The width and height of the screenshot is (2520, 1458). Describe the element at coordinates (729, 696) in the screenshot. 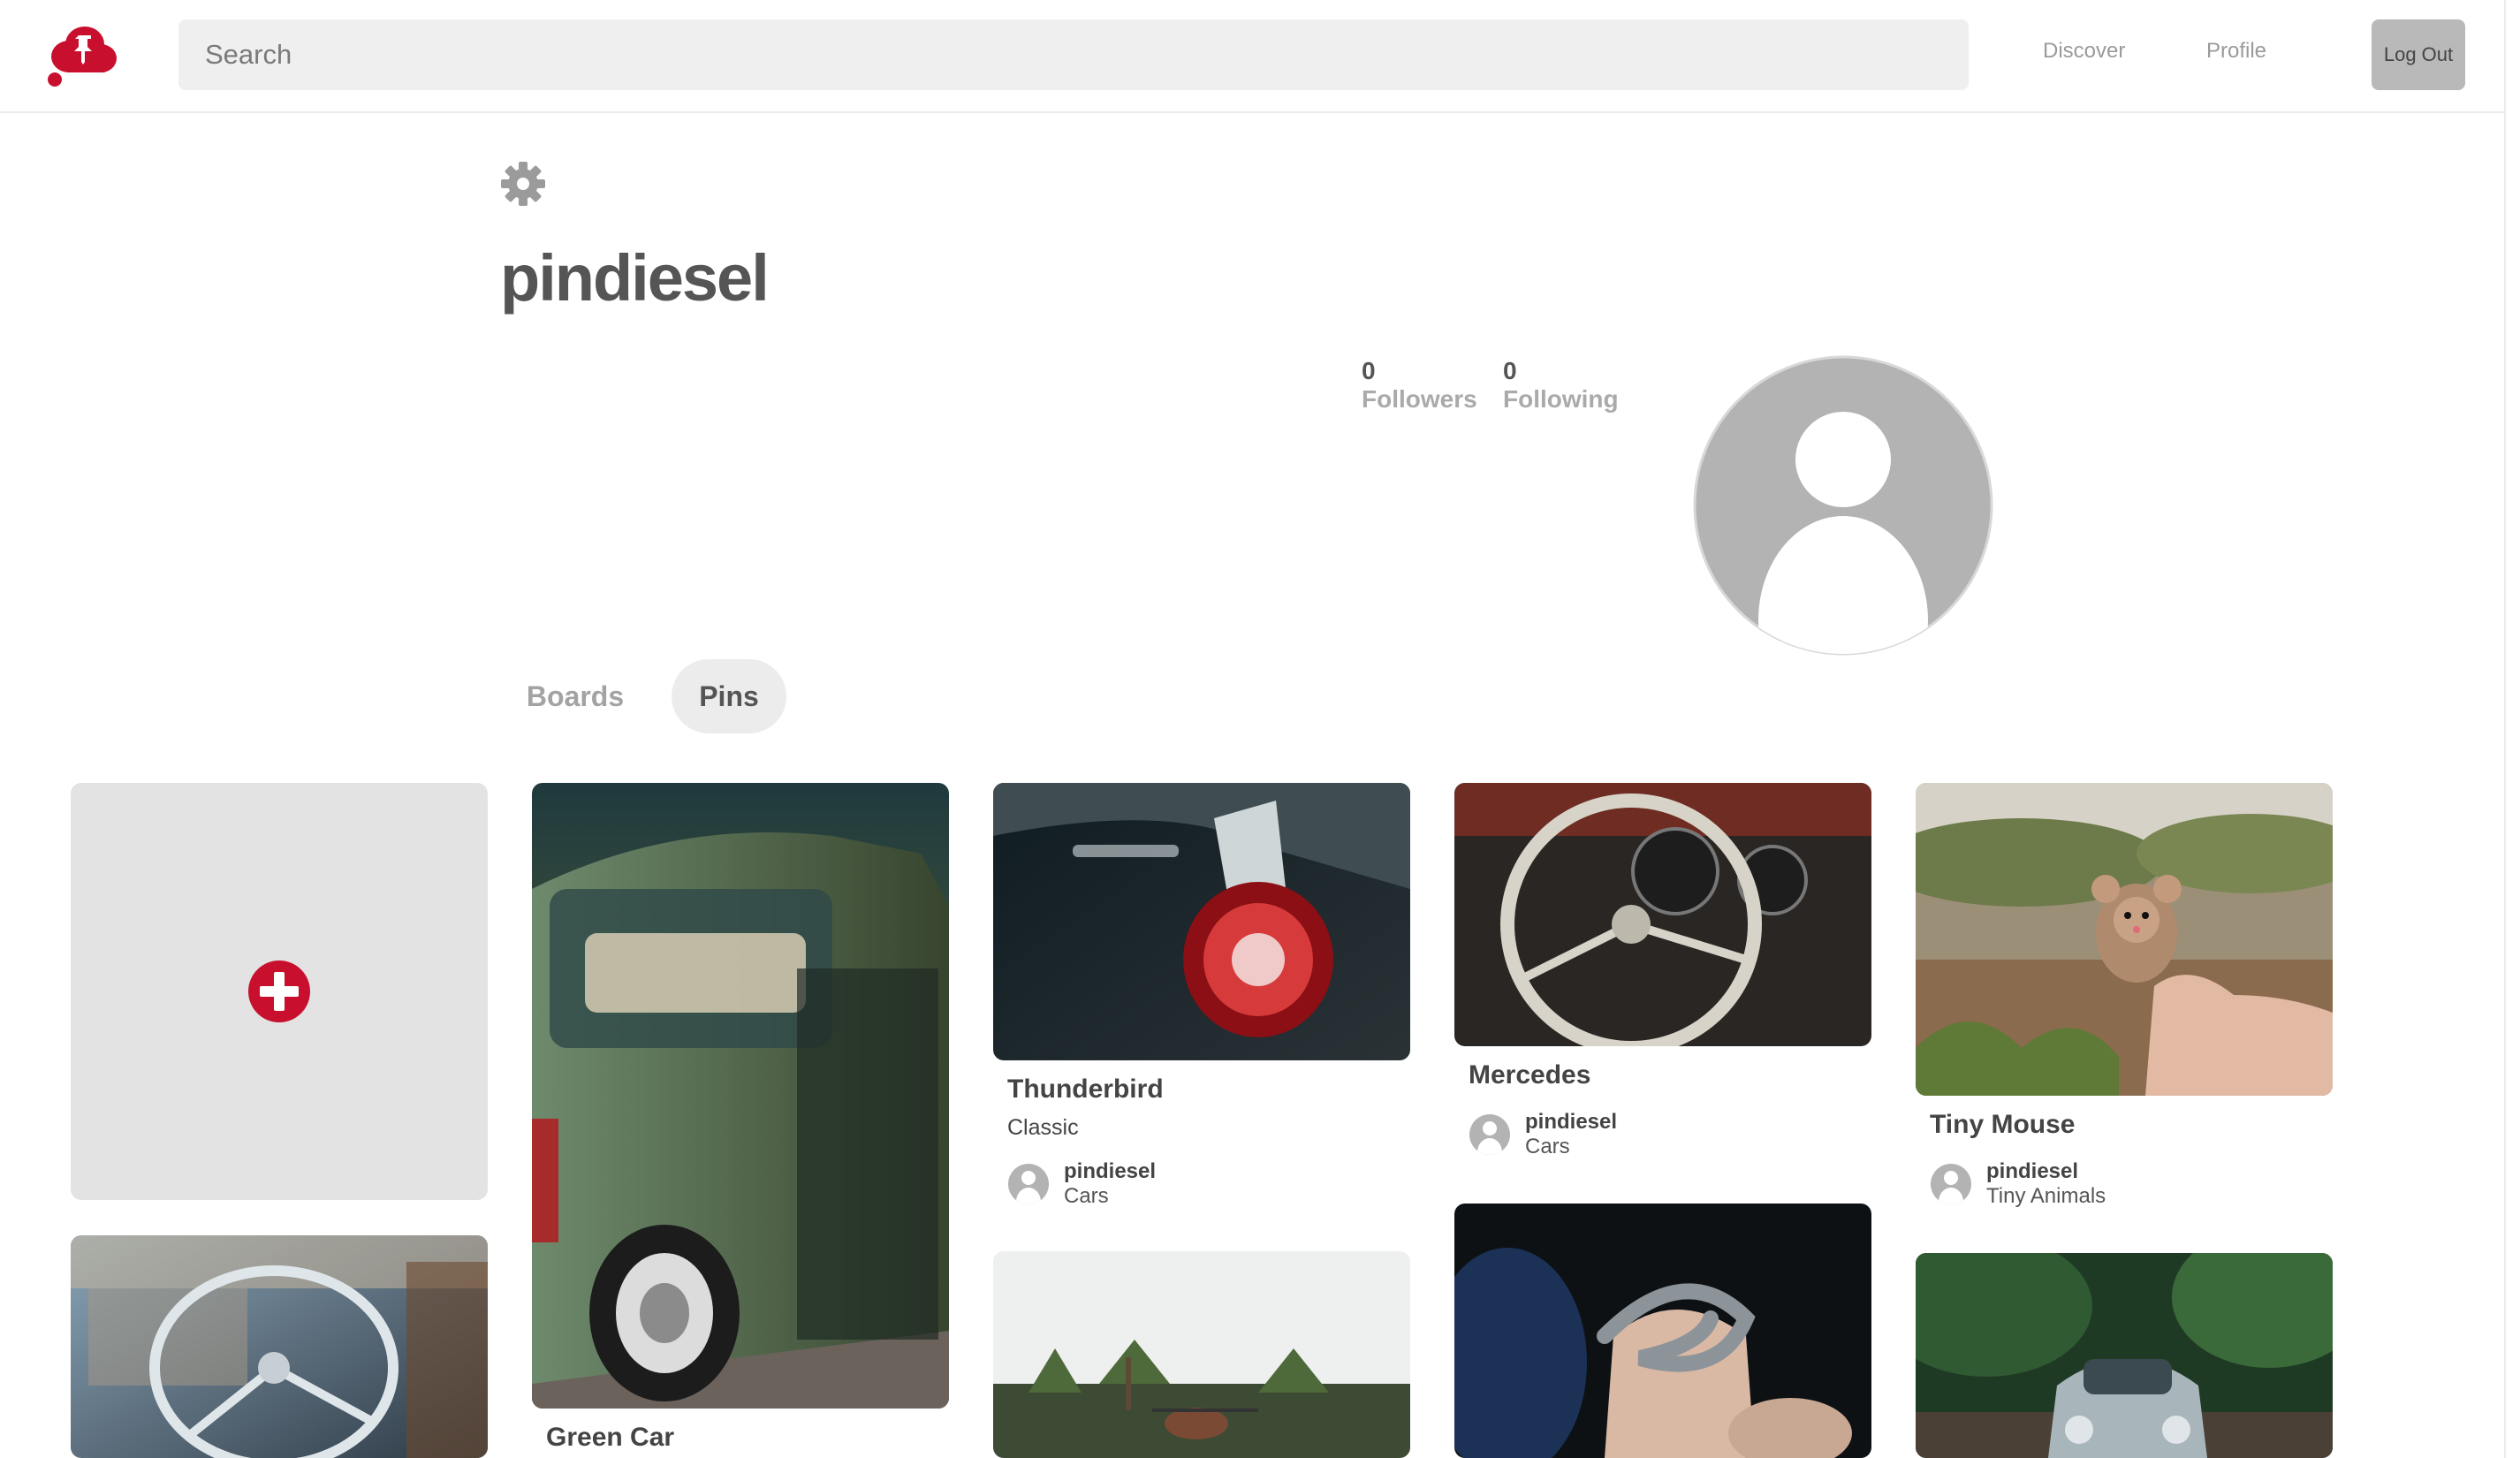

I see `tab-pins: Pins` at that location.